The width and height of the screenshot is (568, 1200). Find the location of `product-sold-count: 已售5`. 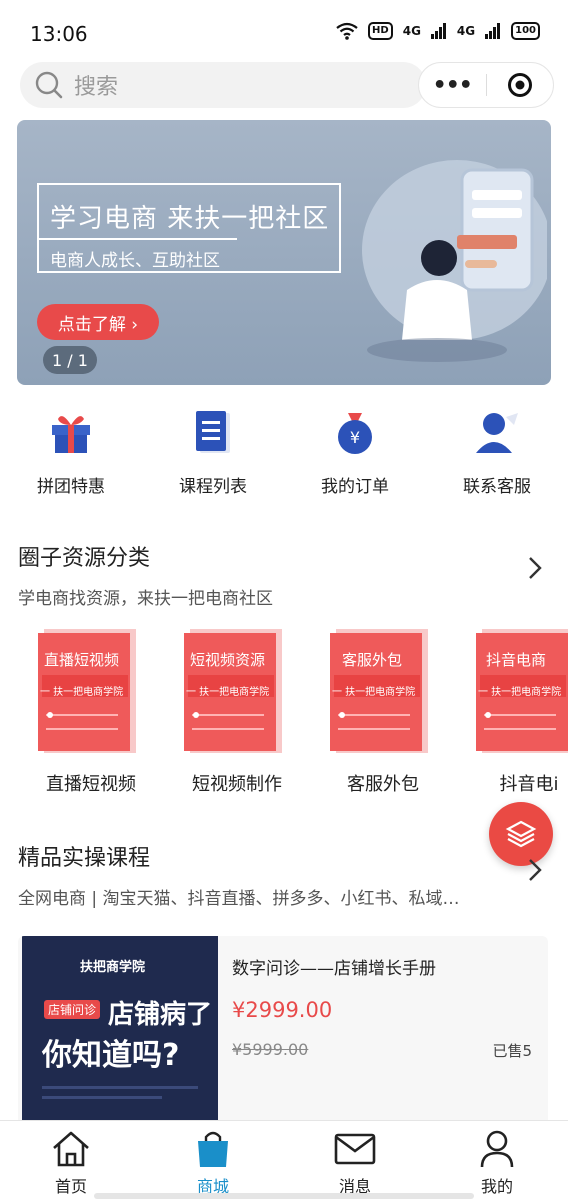

product-sold-count: 已售5 is located at coordinates (512, 1051).